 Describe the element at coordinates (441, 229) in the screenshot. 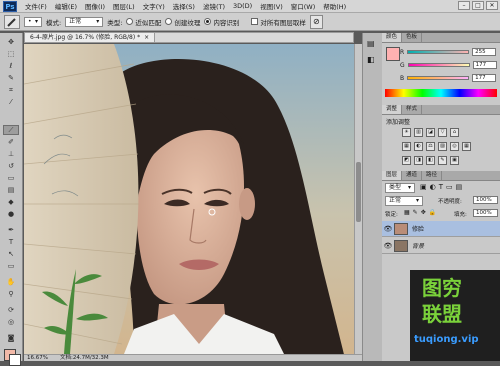

I see `layer-row-retouch: 👁 修脸` at that location.